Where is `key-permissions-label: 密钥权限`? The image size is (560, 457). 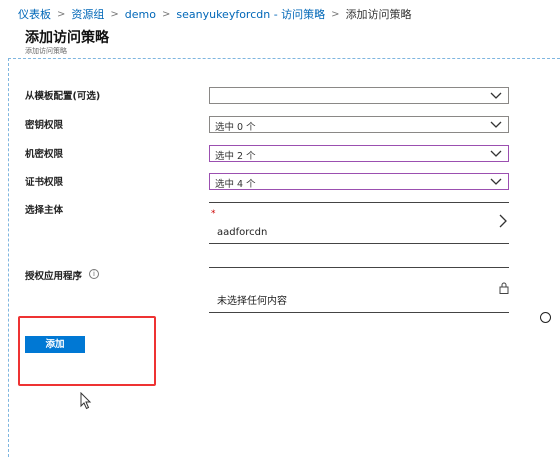 key-permissions-label: 密钥权限 is located at coordinates (44, 125).